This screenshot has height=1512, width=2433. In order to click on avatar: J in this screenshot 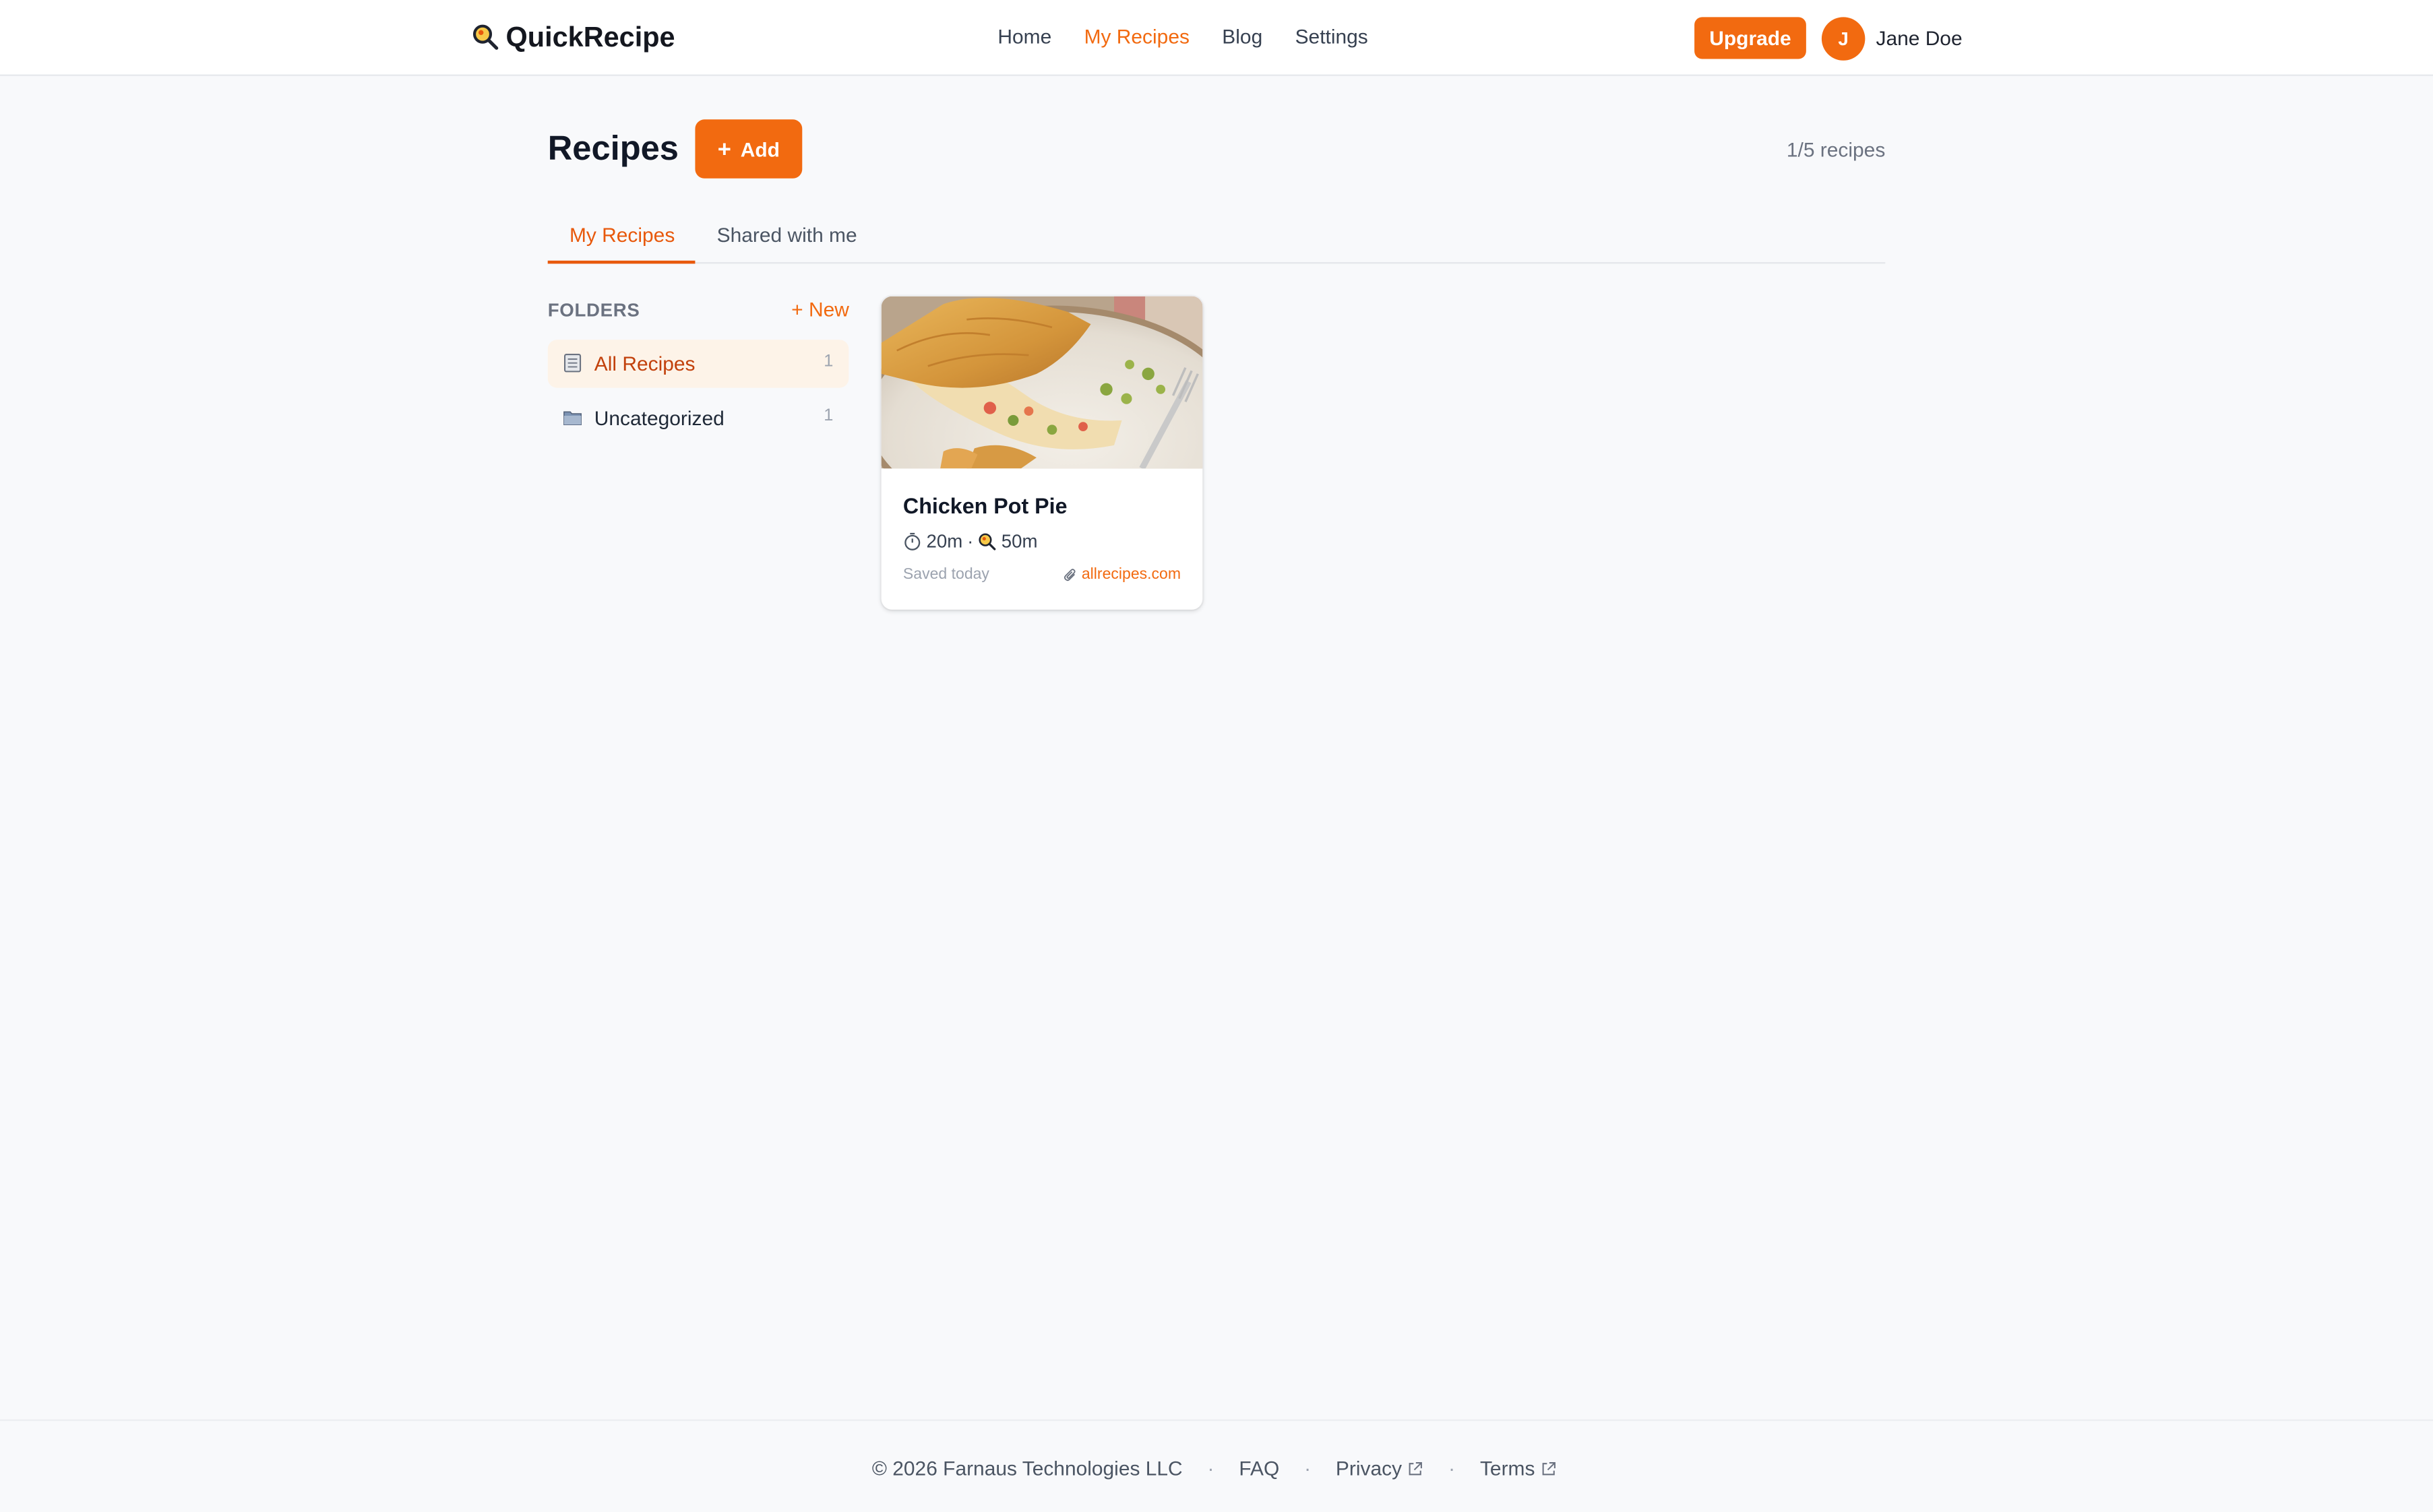, I will do `click(1844, 39)`.